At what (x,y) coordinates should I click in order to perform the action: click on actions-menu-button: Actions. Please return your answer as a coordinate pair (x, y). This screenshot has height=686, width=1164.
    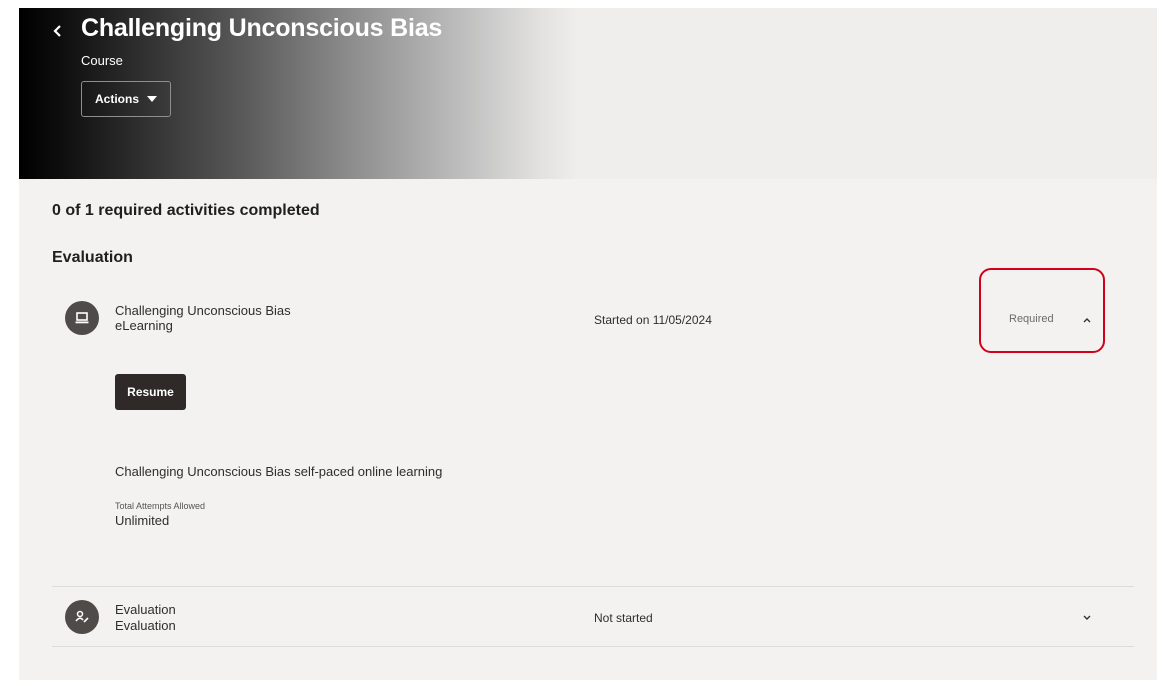
    Looking at the image, I should click on (126, 99).